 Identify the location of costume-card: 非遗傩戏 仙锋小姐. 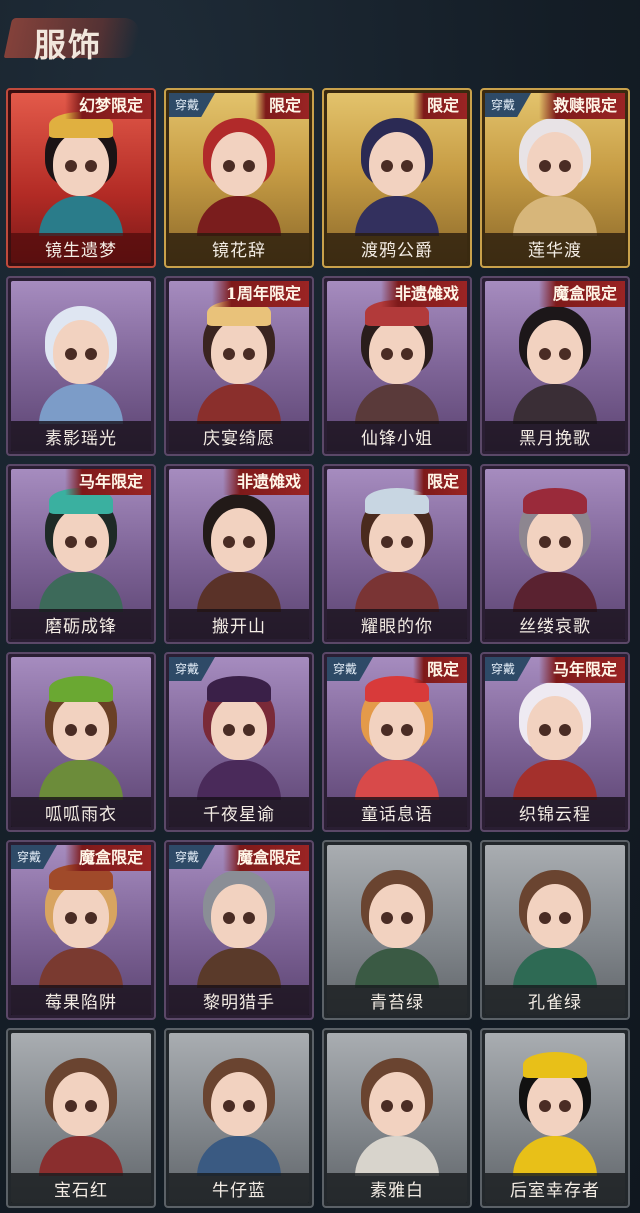
(397, 366).